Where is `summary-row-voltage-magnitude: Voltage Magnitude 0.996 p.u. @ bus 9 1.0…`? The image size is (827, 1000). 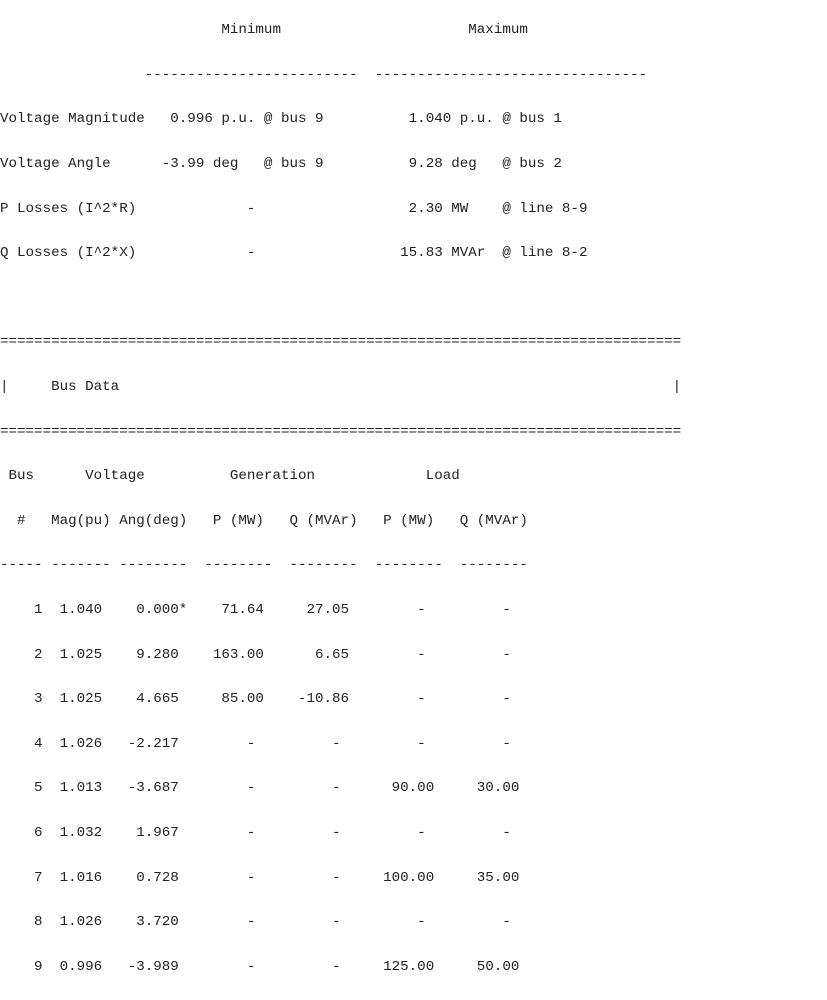
summary-row-voltage-magnitude: Voltage Magnitude 0.996 p.u. @ bus 9 1.0… is located at coordinates (281, 119).